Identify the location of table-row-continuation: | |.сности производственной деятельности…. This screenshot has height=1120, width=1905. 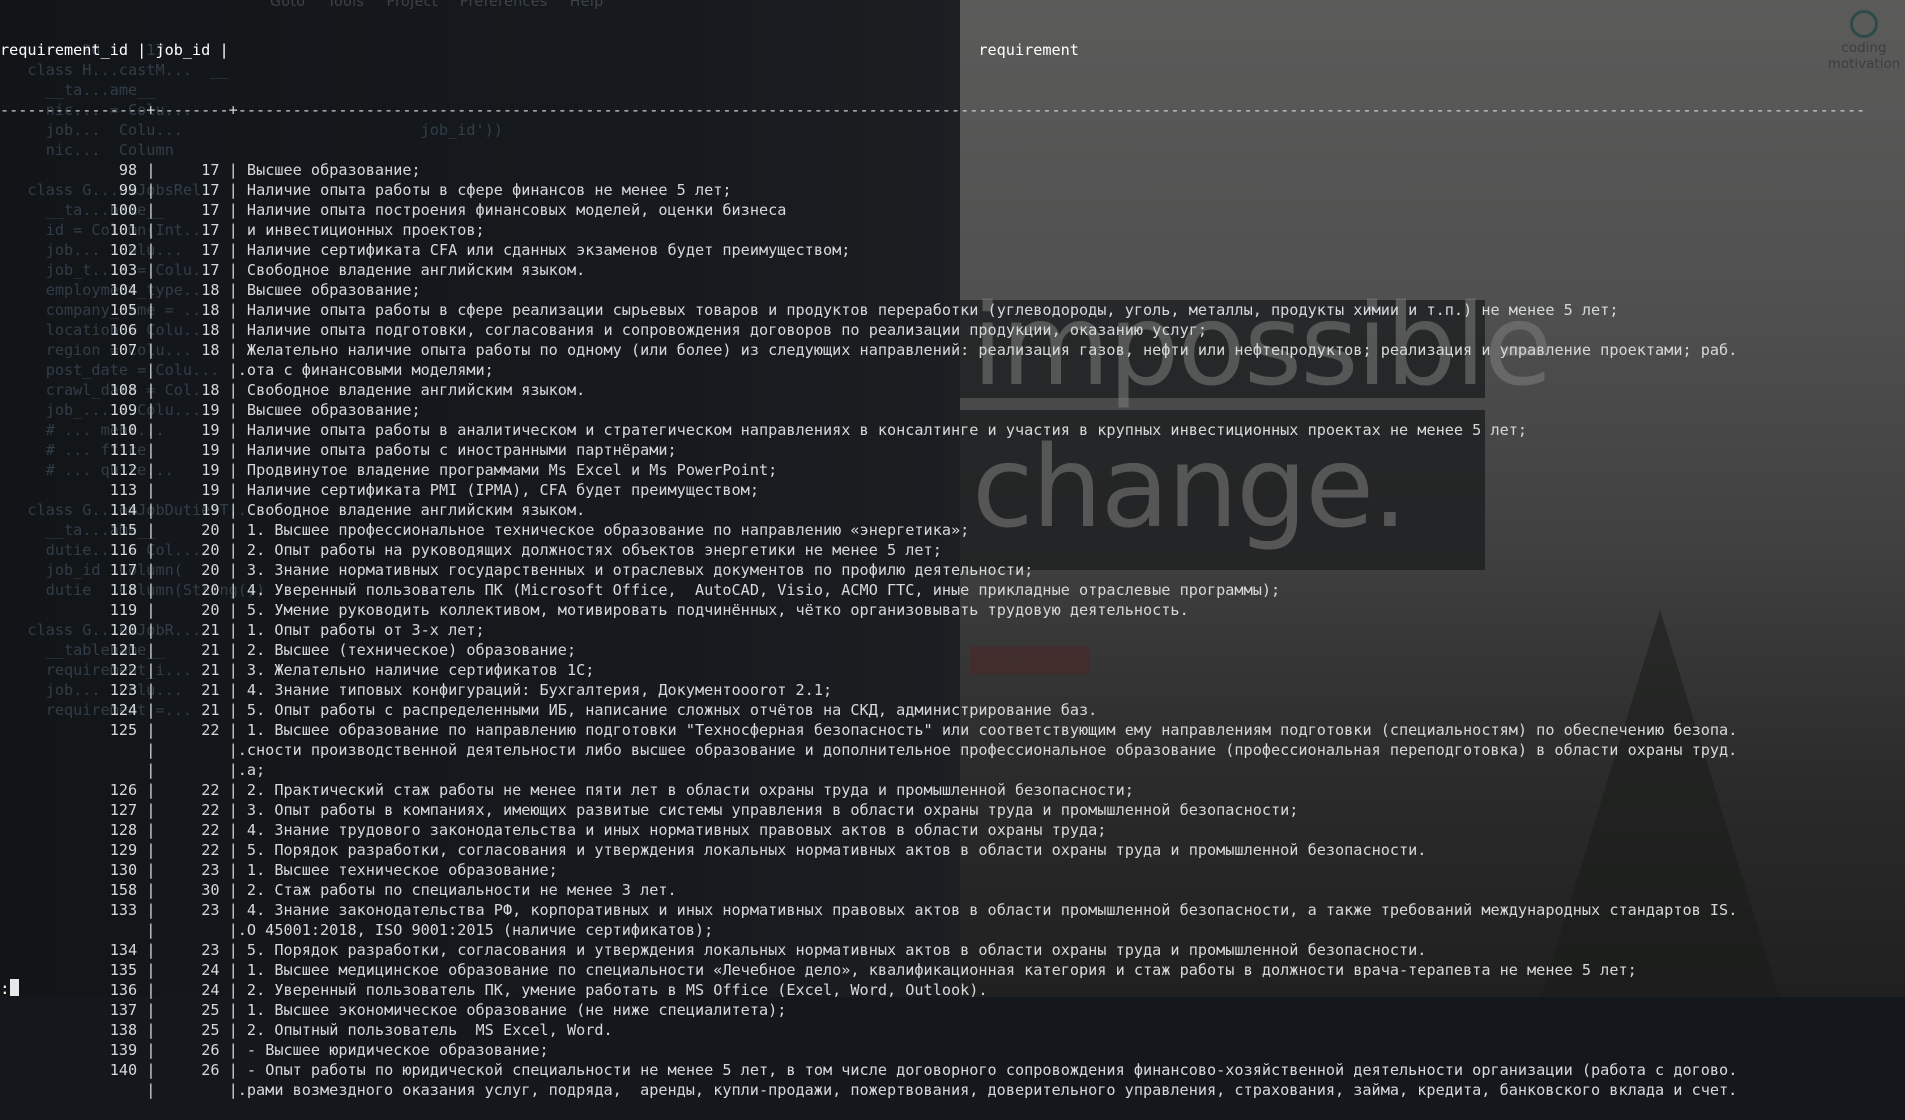
(869, 750).